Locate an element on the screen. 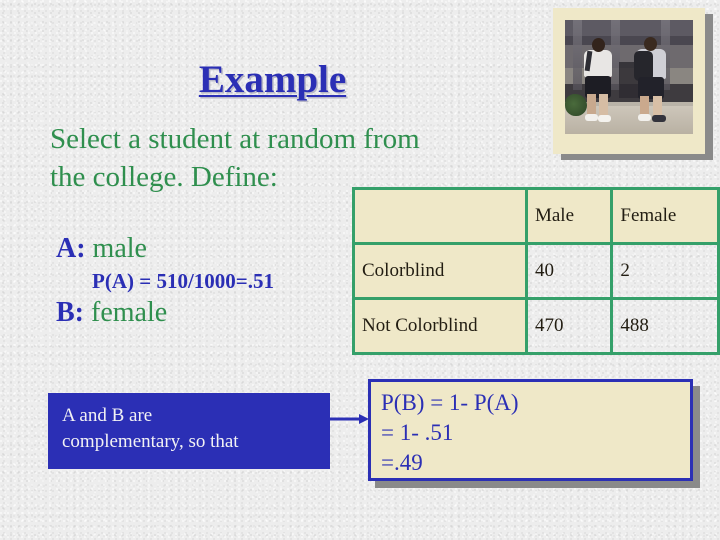 This screenshot has width=720, height=540. event-definitions: A: male P(A) = 510/1000=.51 B: female is located at coordinates (216, 281).